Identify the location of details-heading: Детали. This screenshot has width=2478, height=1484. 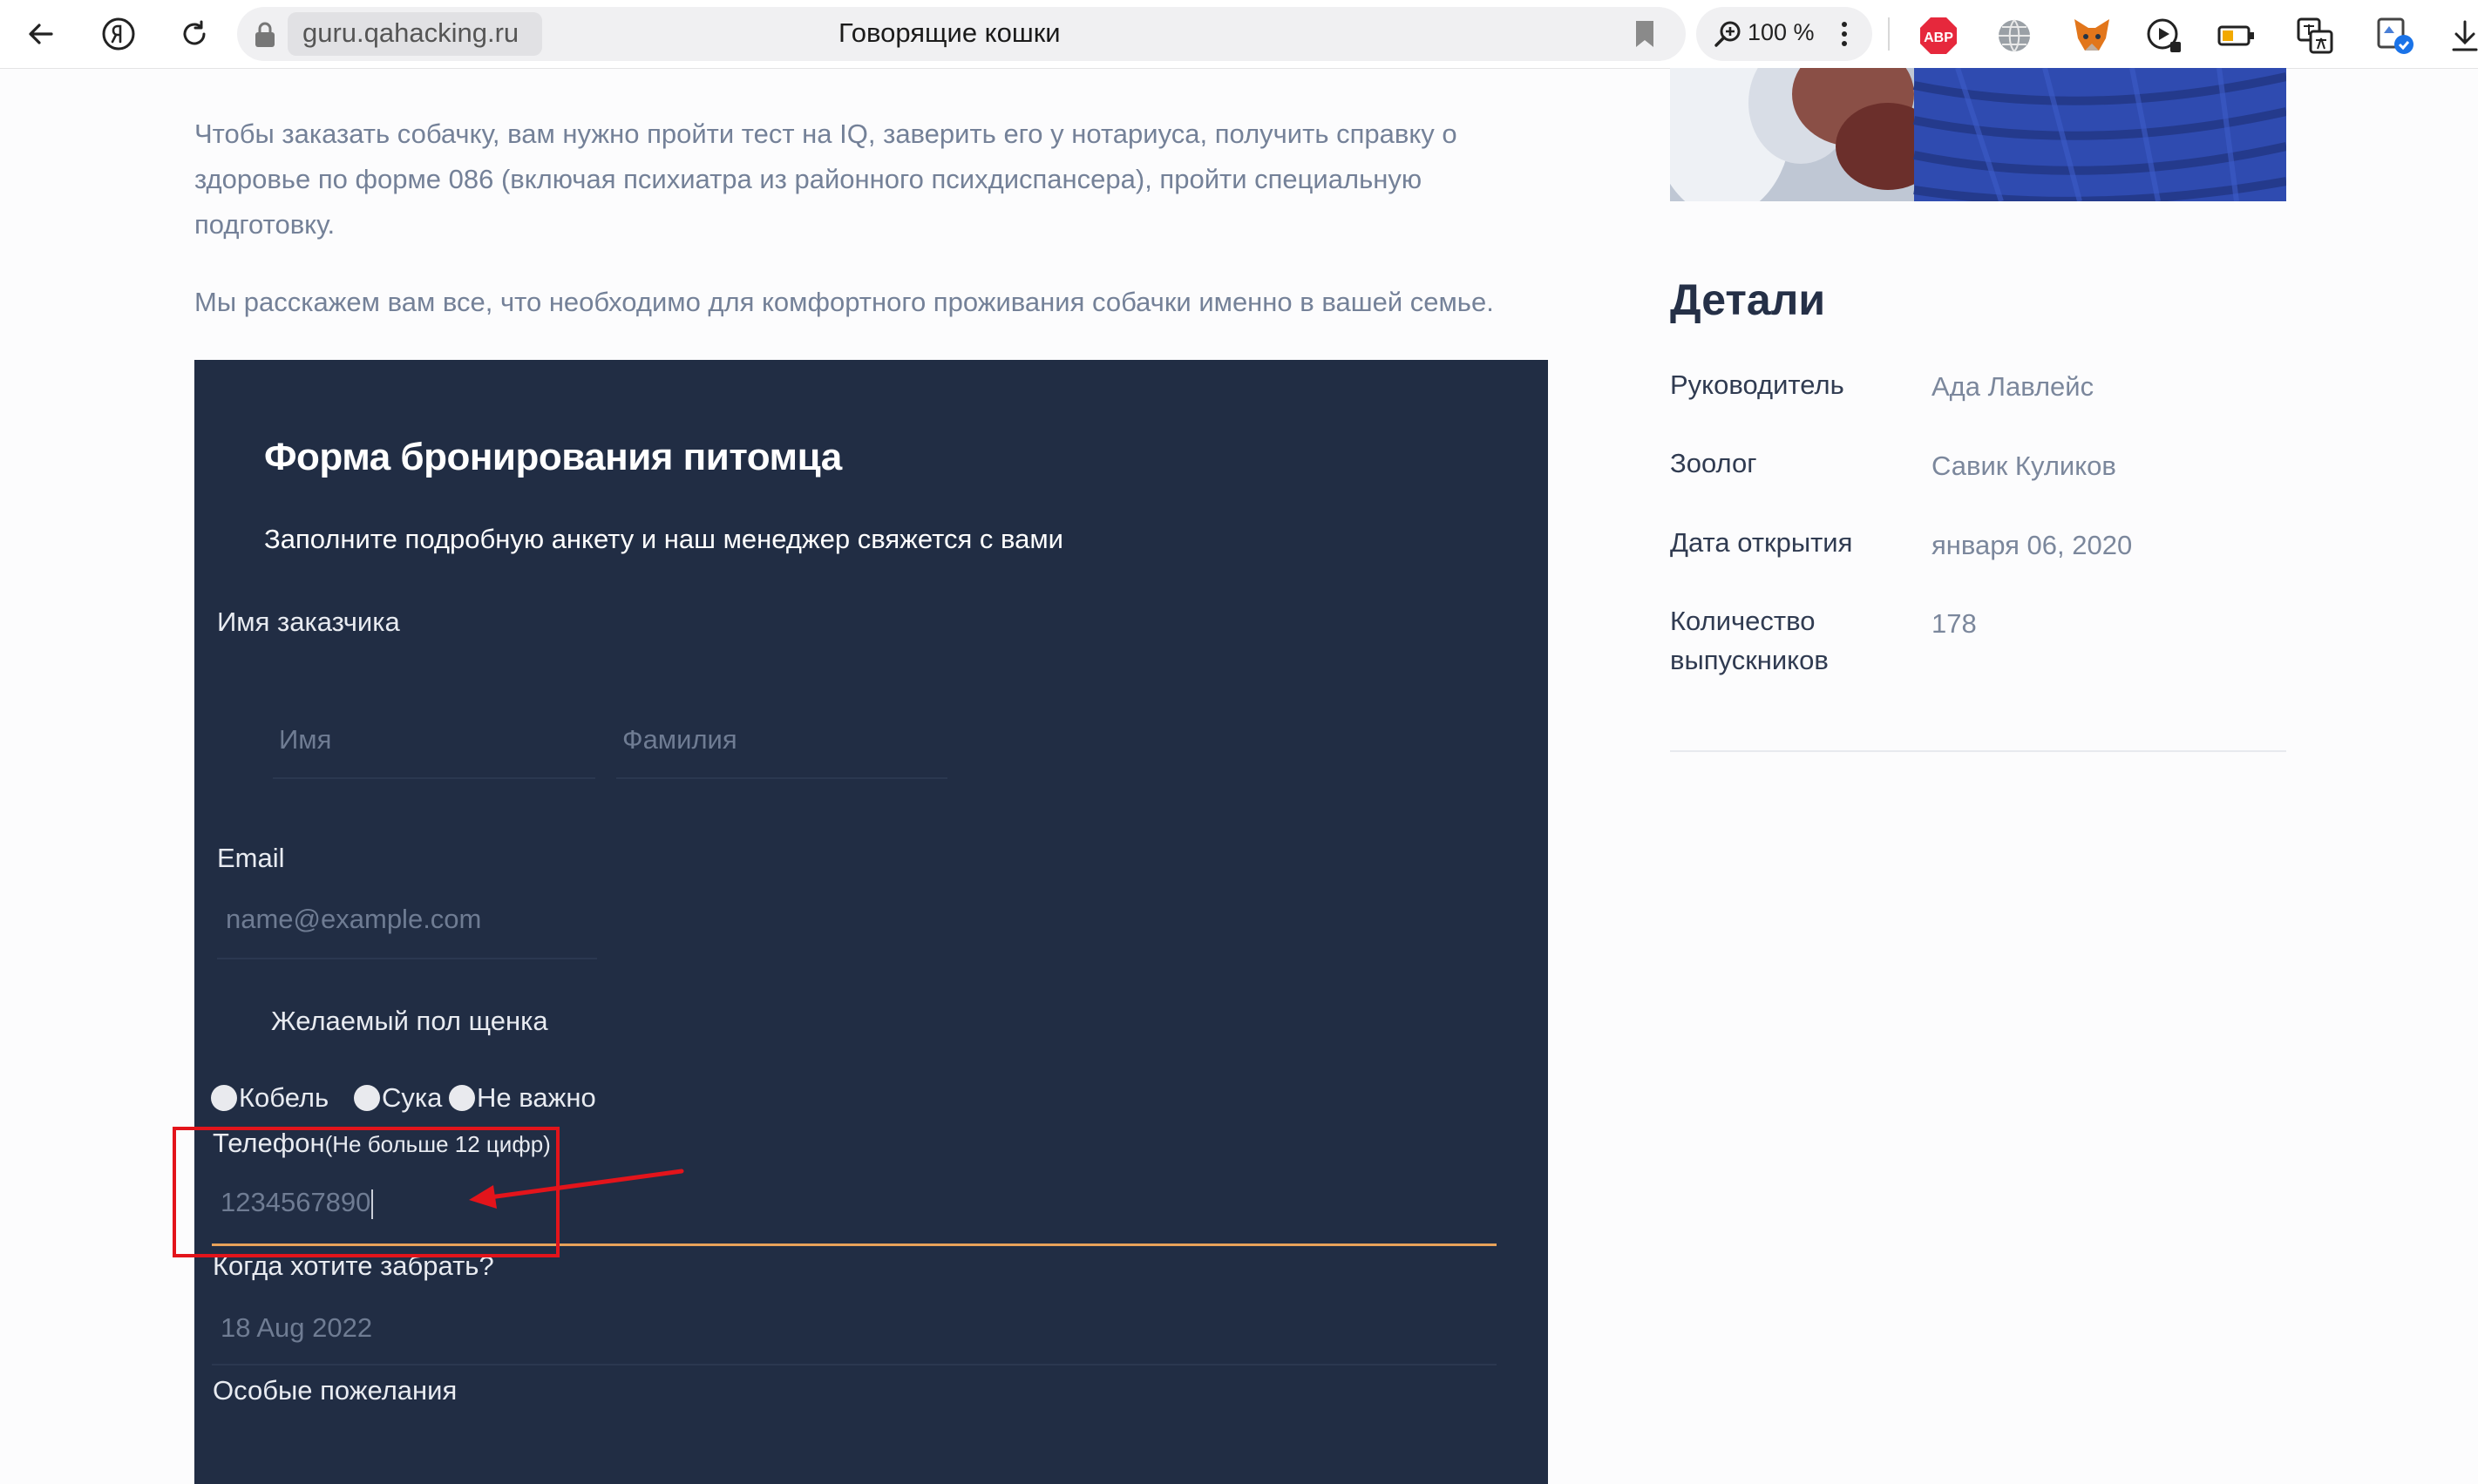
(1748, 299).